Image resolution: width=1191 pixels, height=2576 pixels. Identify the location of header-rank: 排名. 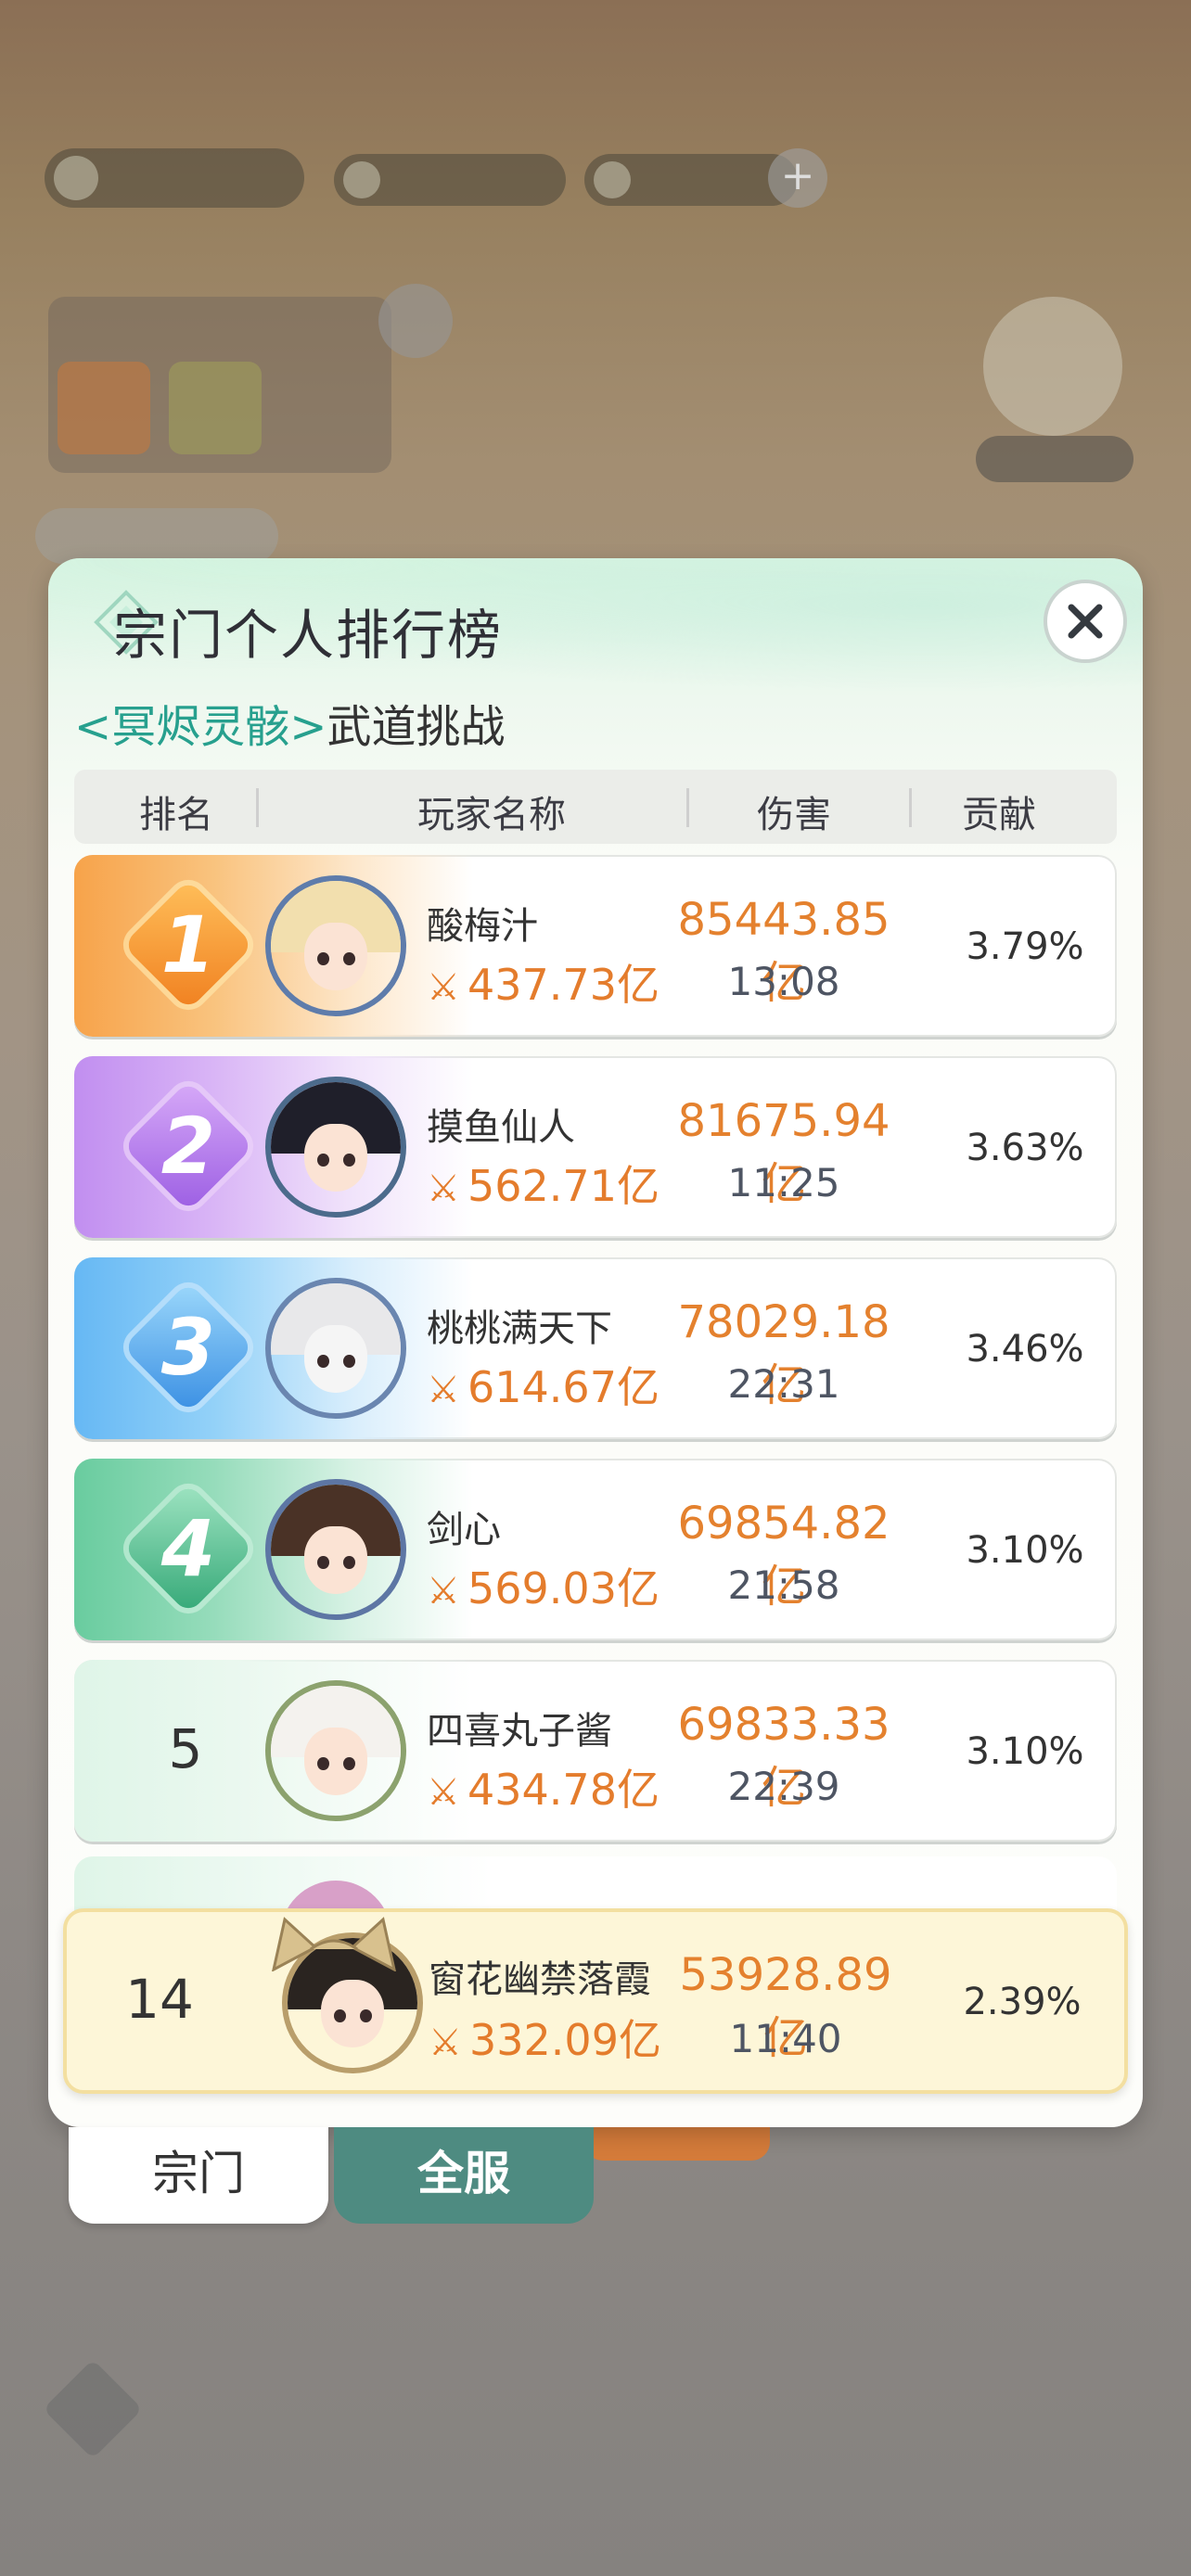
(176, 815).